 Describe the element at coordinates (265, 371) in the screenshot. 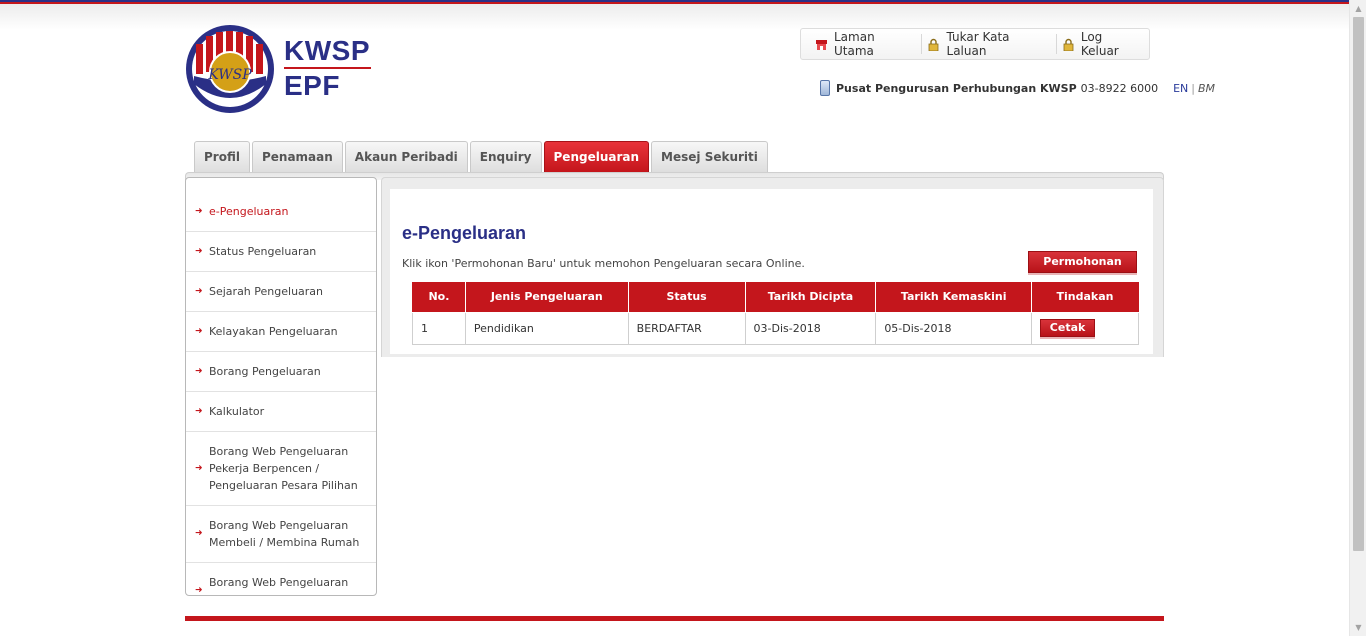

I see `sidebar-item-label: Borang Pengeluaran` at that location.